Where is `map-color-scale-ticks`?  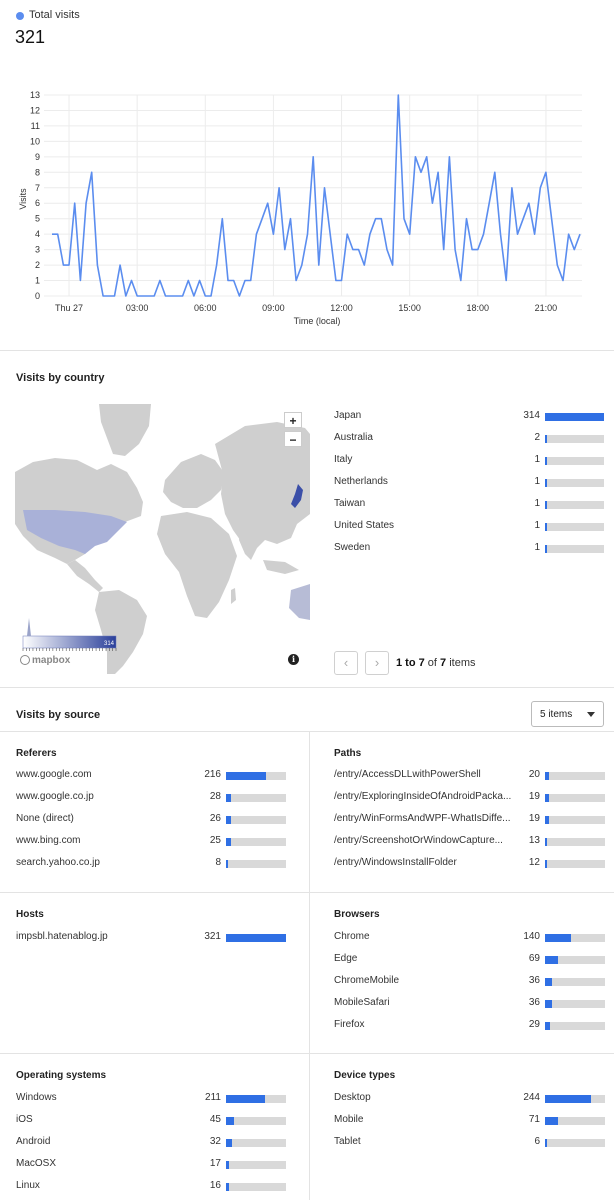
map-color-scale-ticks is located at coordinates (69, 649).